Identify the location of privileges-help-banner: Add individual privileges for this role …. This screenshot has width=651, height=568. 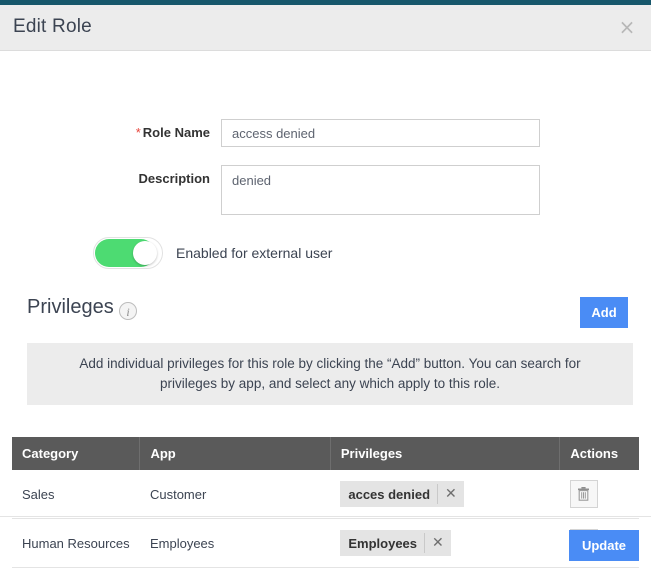
(330, 374).